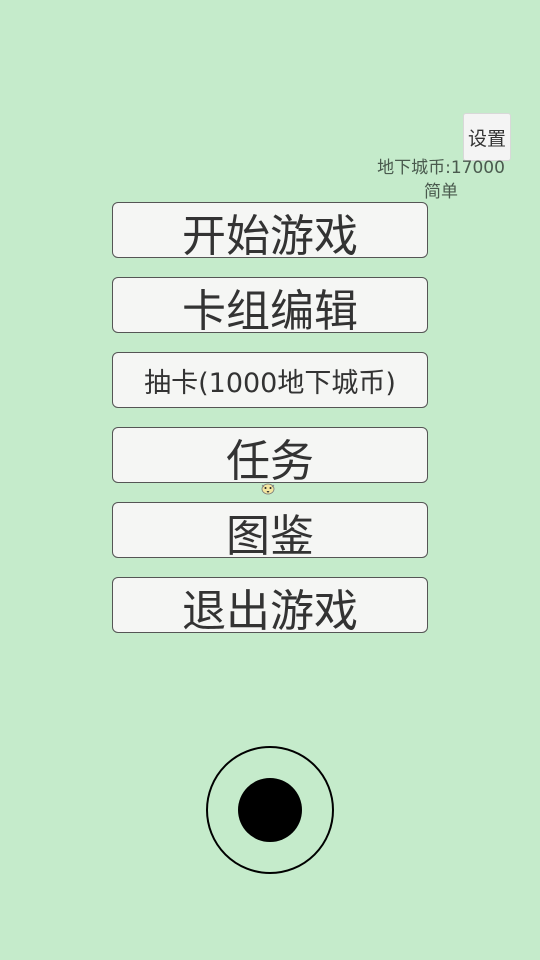 Image resolution: width=540 pixels, height=960 pixels. I want to click on currency-display: 地下城币:17000, so click(441, 168).